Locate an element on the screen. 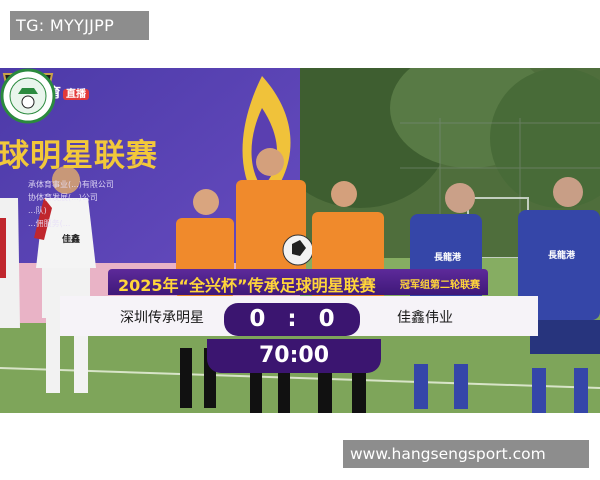 The width and height of the screenshot is (600, 480). scoreboard-header: 2025年“全兴杯”传承足球明星联赛 冠军组第二轮联赛 is located at coordinates (298, 282).